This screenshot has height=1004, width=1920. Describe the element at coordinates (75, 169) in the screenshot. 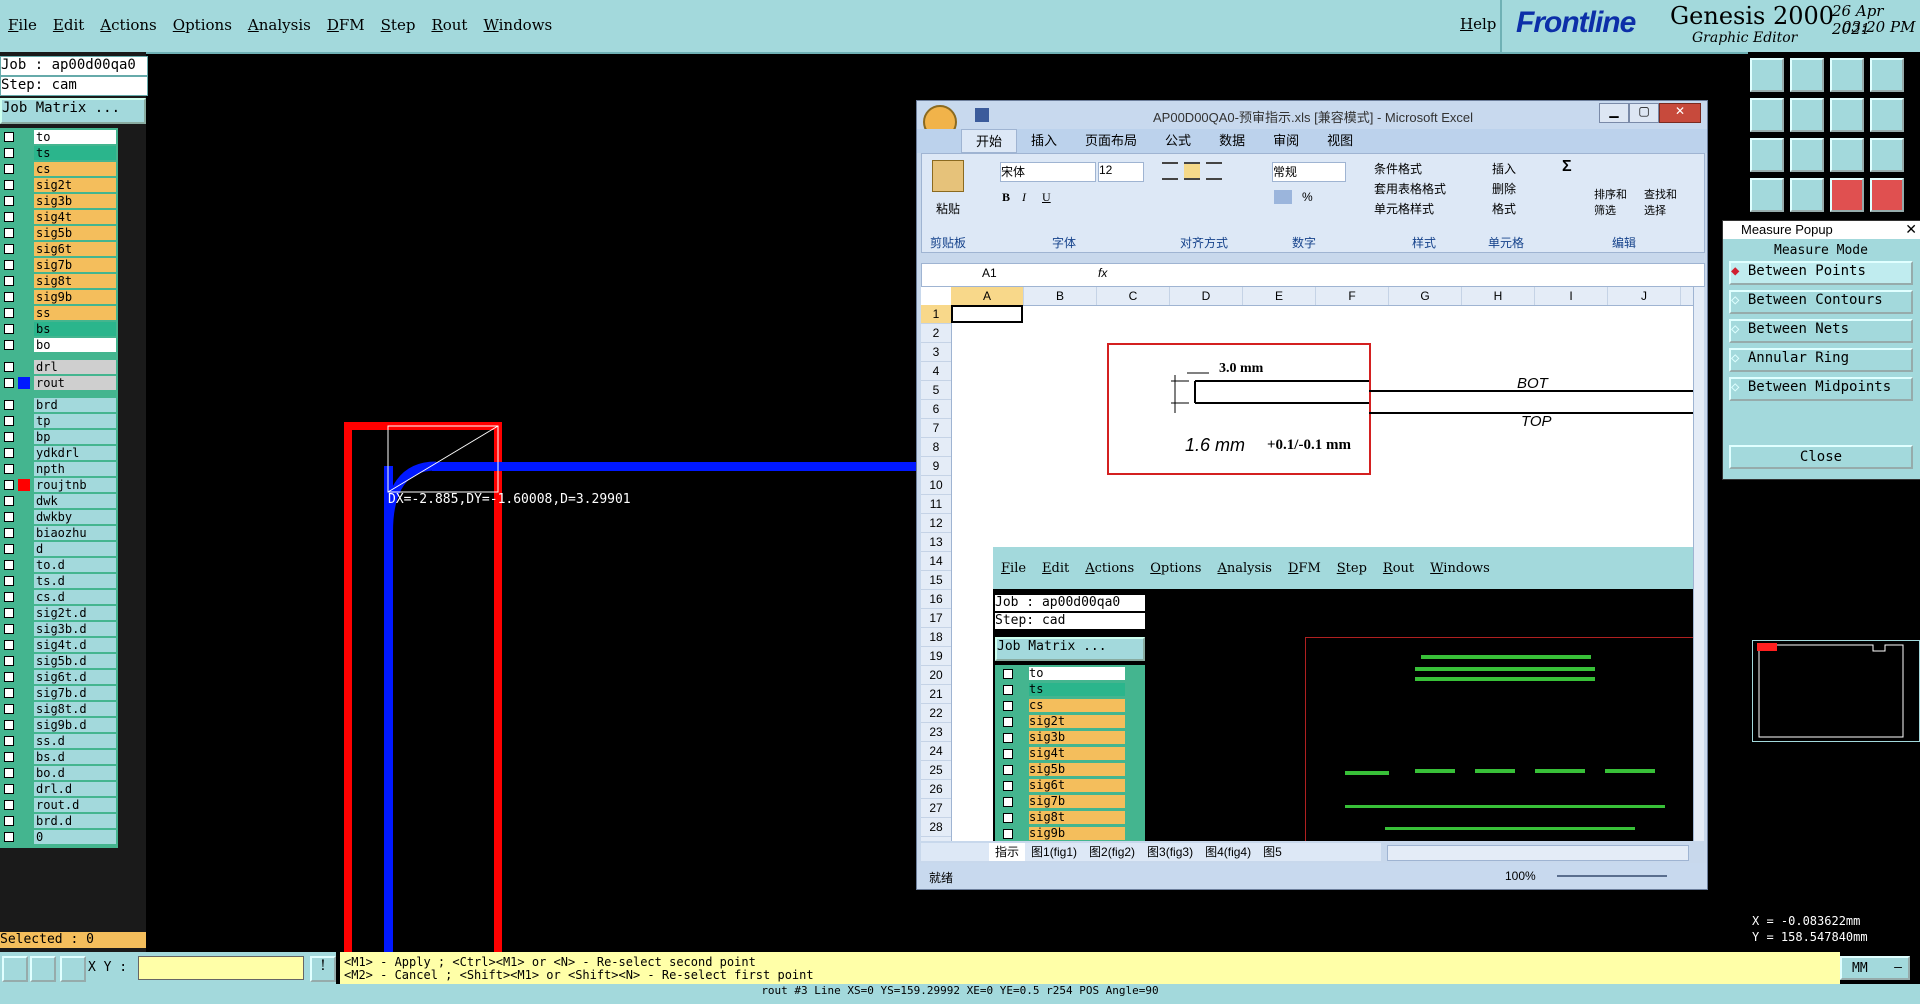

I see `layer-name: cs` at that location.